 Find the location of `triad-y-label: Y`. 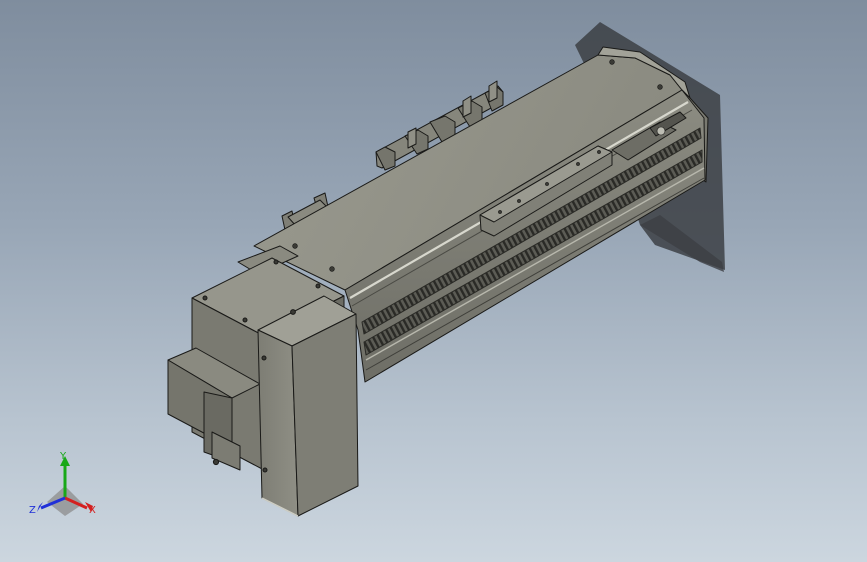

triad-y-label: Y is located at coordinates (63, 456).